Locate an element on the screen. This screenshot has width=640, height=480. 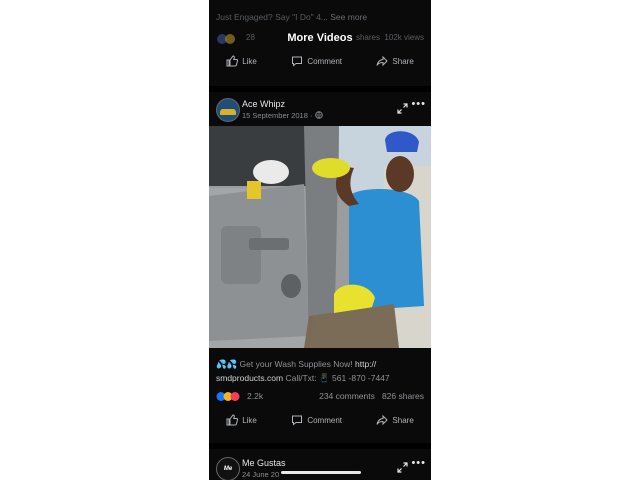
page-name: Ace Whipz is located at coordinates (263, 104).